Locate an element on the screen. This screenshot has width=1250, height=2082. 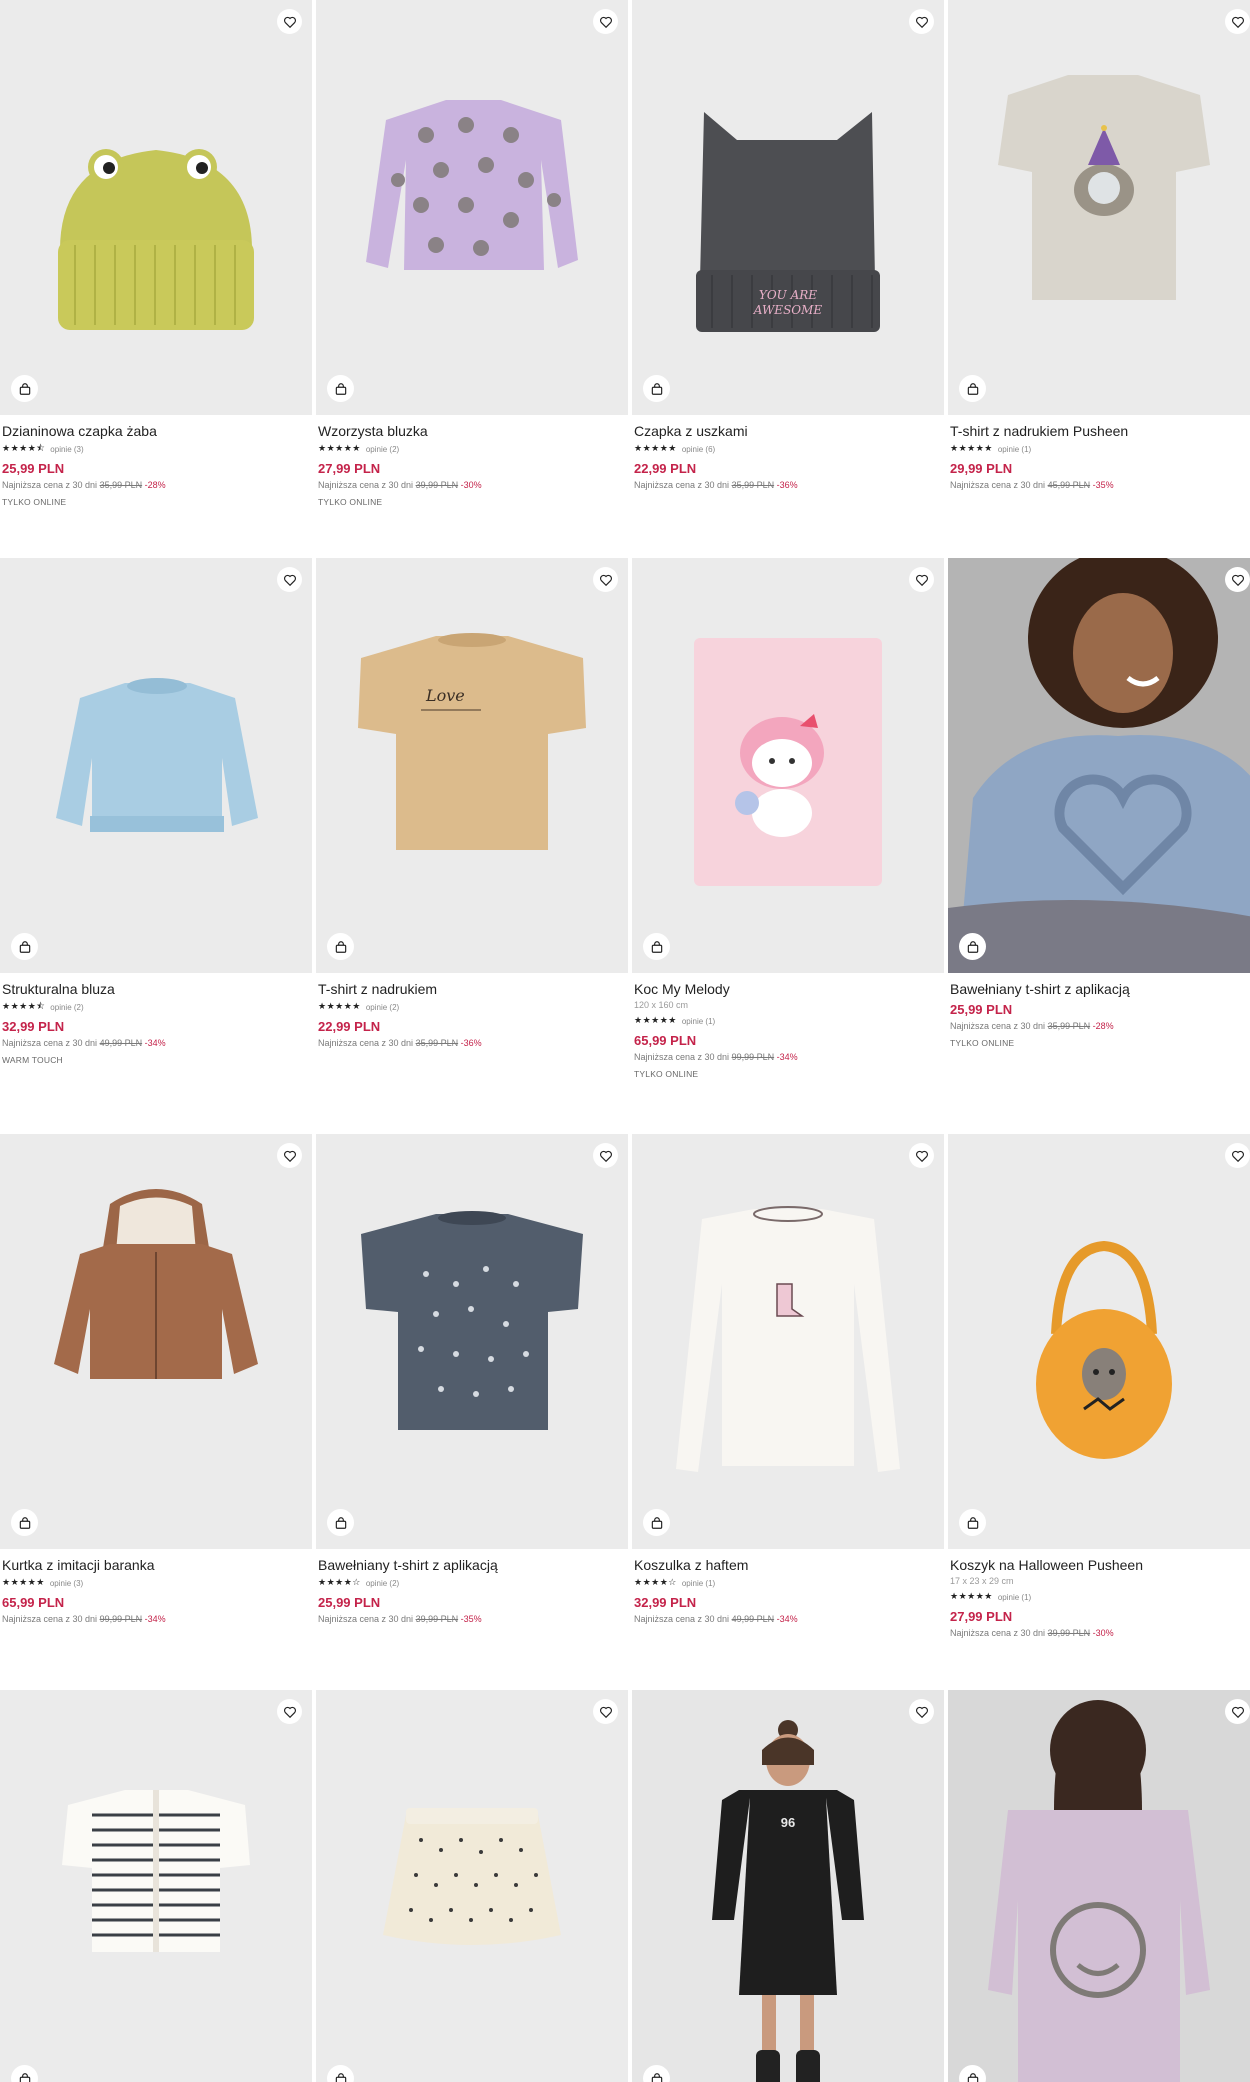
product-name: Wzorzysta bluzka is located at coordinates (472, 431).